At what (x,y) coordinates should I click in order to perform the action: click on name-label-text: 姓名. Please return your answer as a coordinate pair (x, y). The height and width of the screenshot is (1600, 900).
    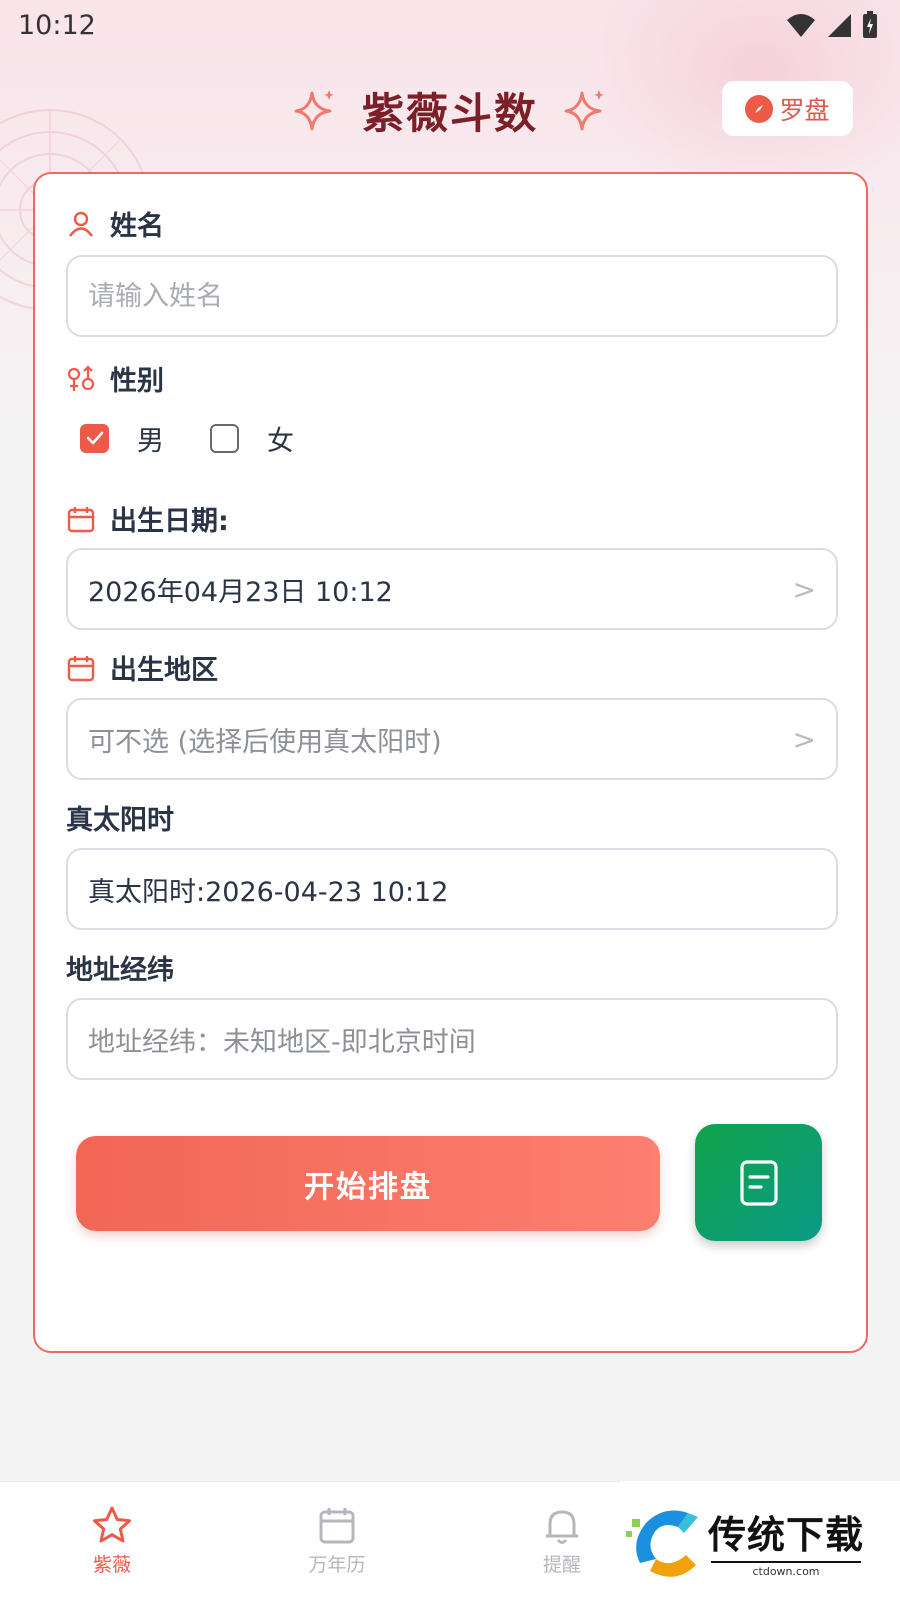
    Looking at the image, I should click on (137, 226).